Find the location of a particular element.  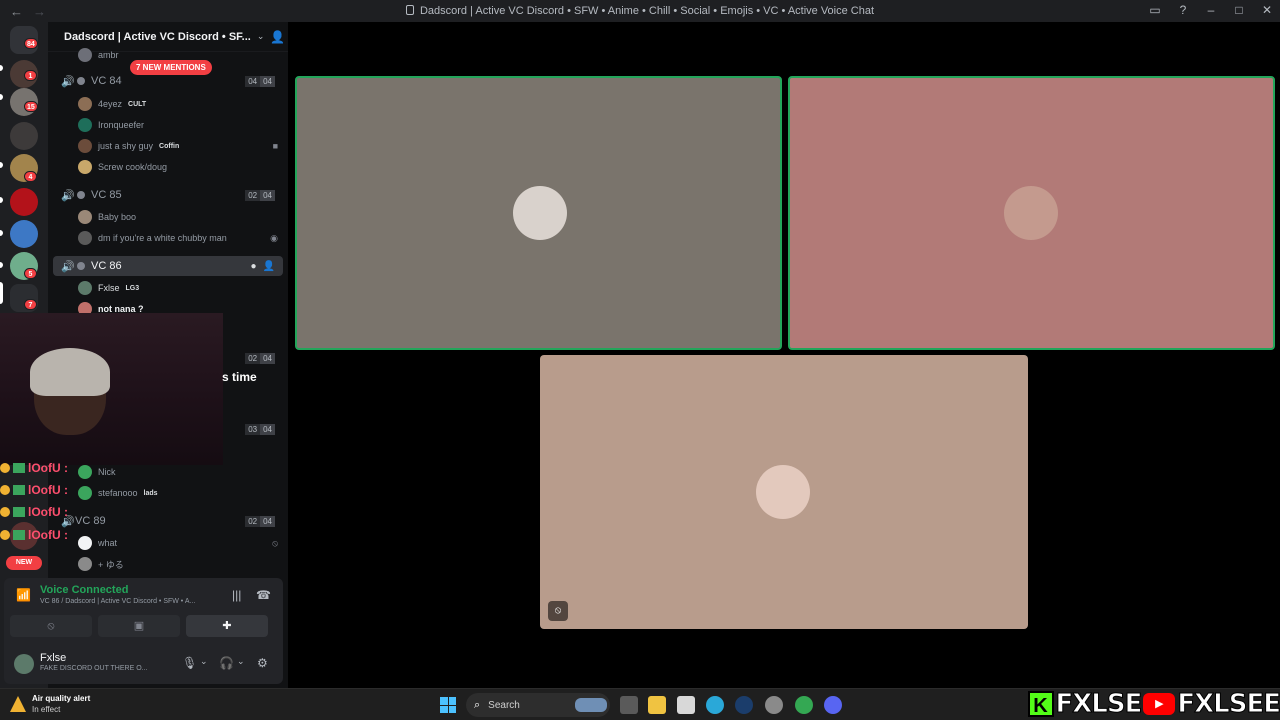

webcam-hat is located at coordinates (70, 372).